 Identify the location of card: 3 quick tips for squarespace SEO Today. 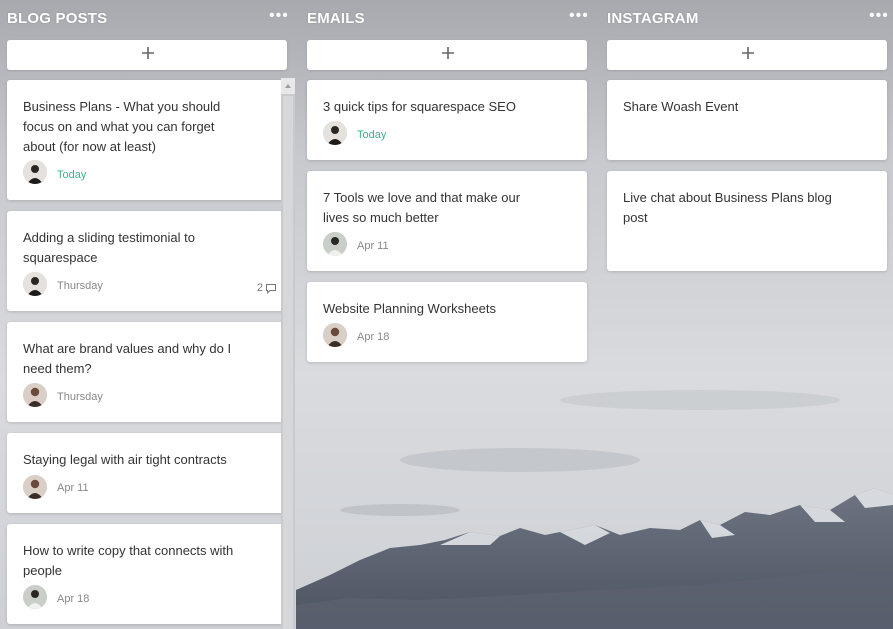
(447, 120).